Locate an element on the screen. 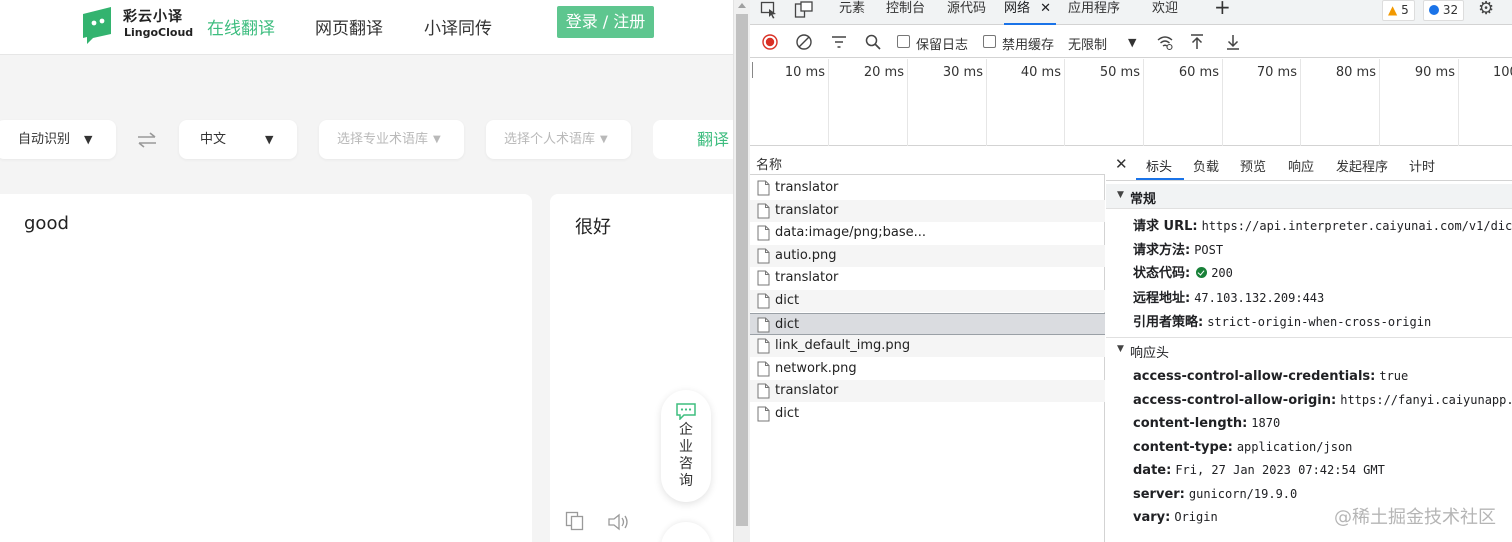 Image resolution: width=1512 pixels, height=542 pixels. header-value: strict-origin-when-cross-origin is located at coordinates (1319, 322).